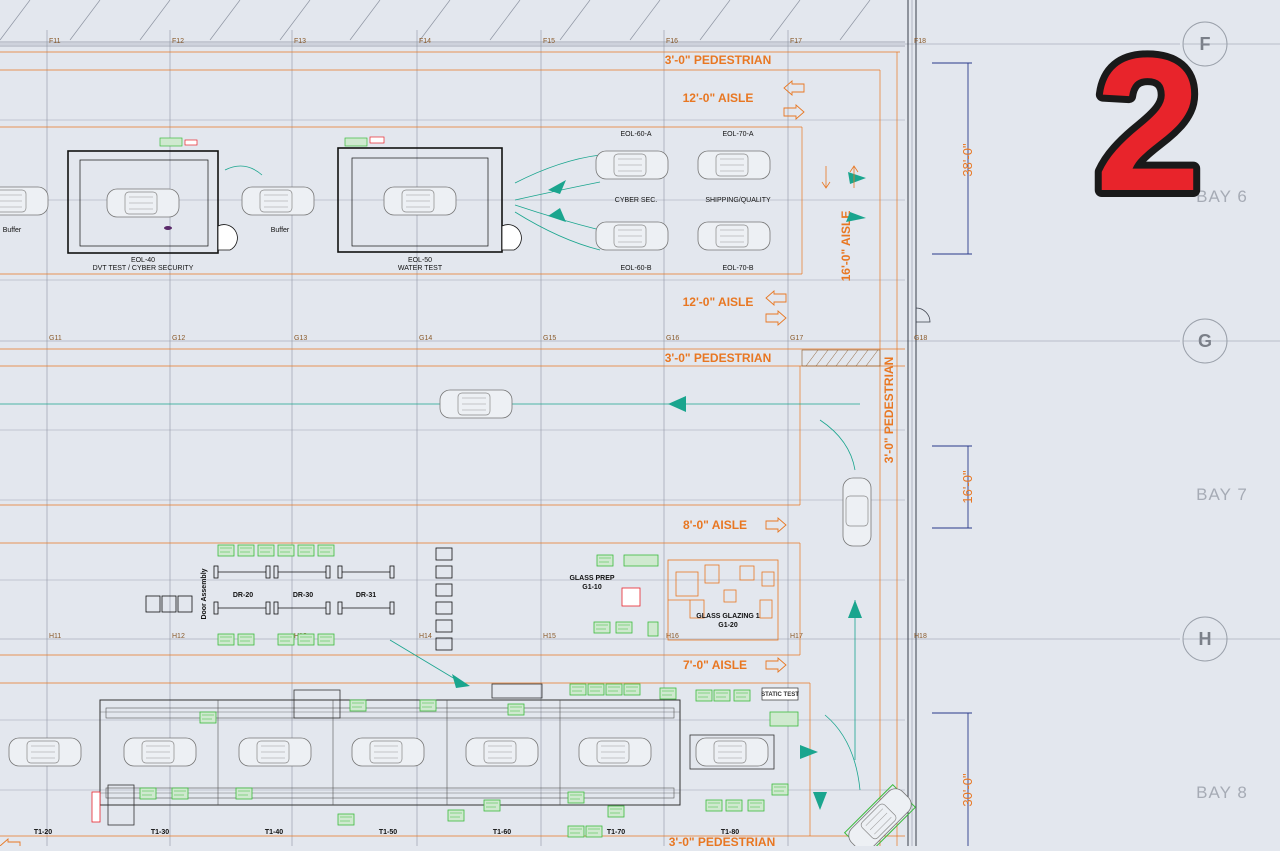 Image resolution: width=1280 pixels, height=851 pixels. What do you see at coordinates (592, 587) in the screenshot?
I see `glass-prep-code: G1-10` at bounding box center [592, 587].